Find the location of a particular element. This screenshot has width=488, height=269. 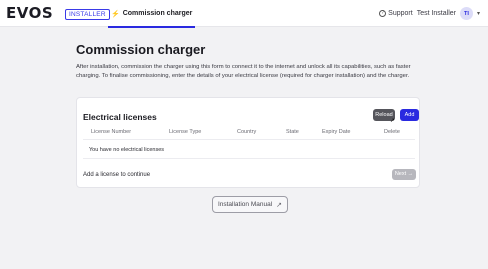

installation-manual-button: Installation Manual ↗ is located at coordinates (250, 204).